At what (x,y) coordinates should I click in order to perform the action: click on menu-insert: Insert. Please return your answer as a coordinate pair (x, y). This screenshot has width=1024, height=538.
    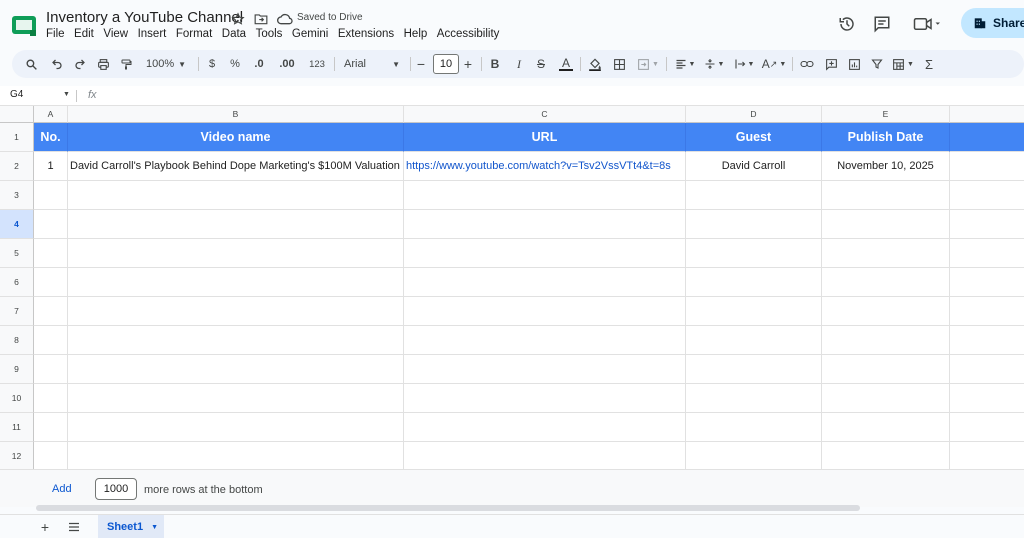
    Looking at the image, I should click on (152, 34).